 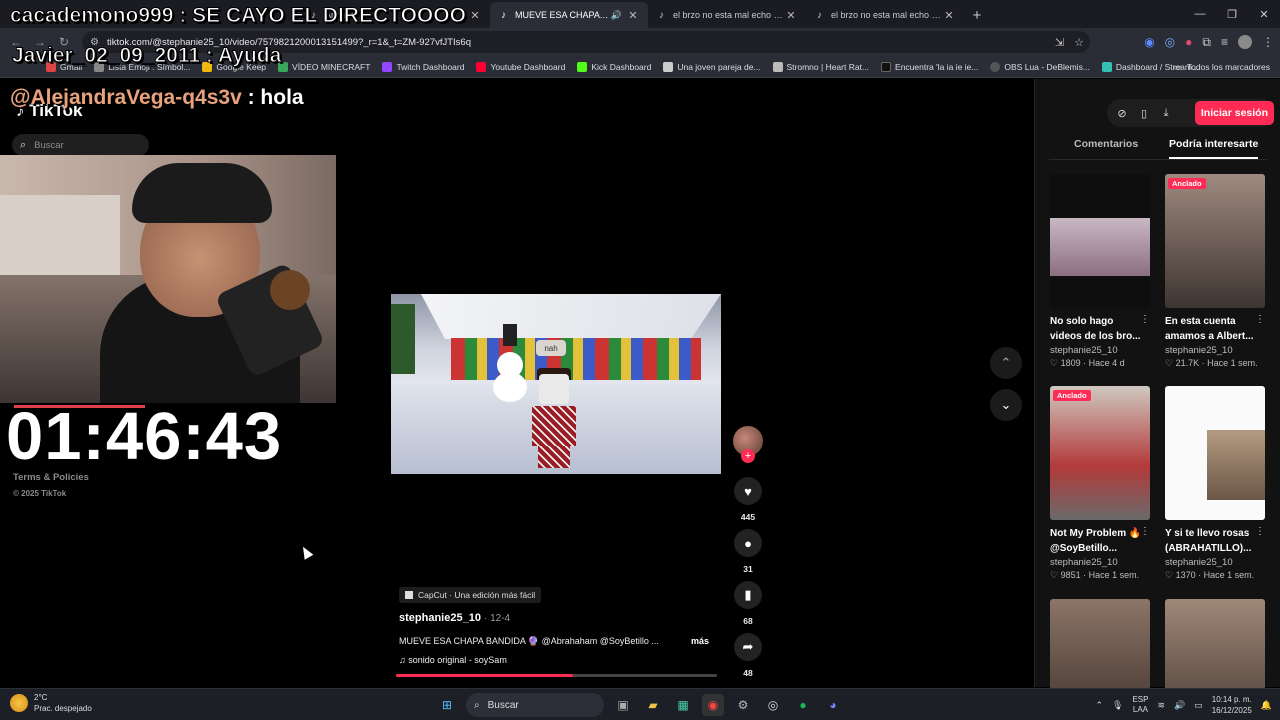 I want to click on battery-icon: ▭, so click(x=1198, y=705).